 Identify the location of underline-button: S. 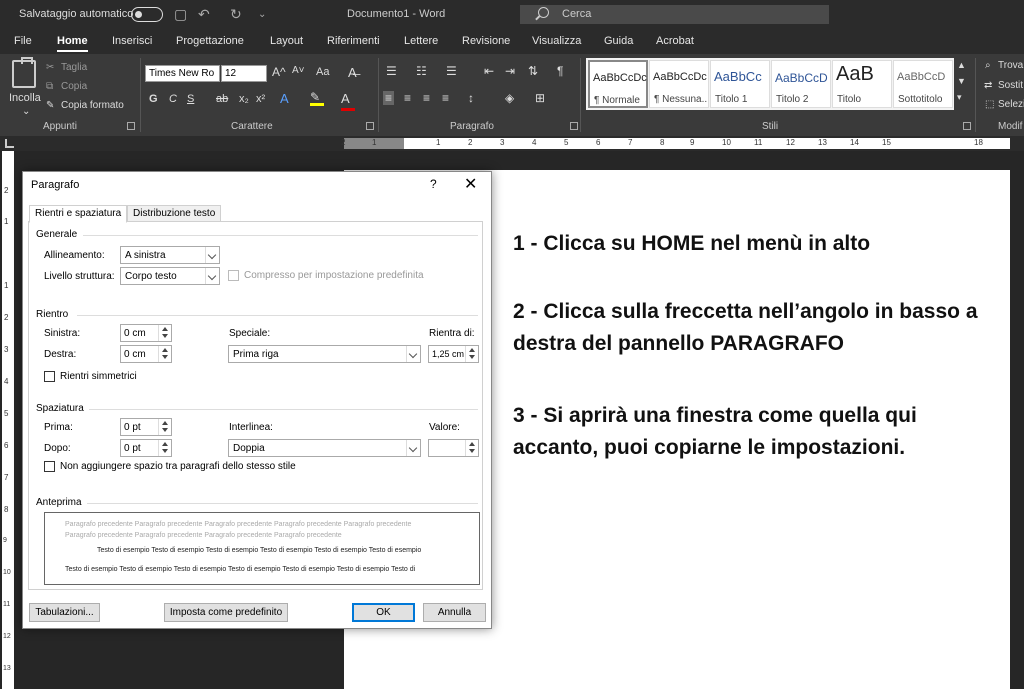
(190, 99).